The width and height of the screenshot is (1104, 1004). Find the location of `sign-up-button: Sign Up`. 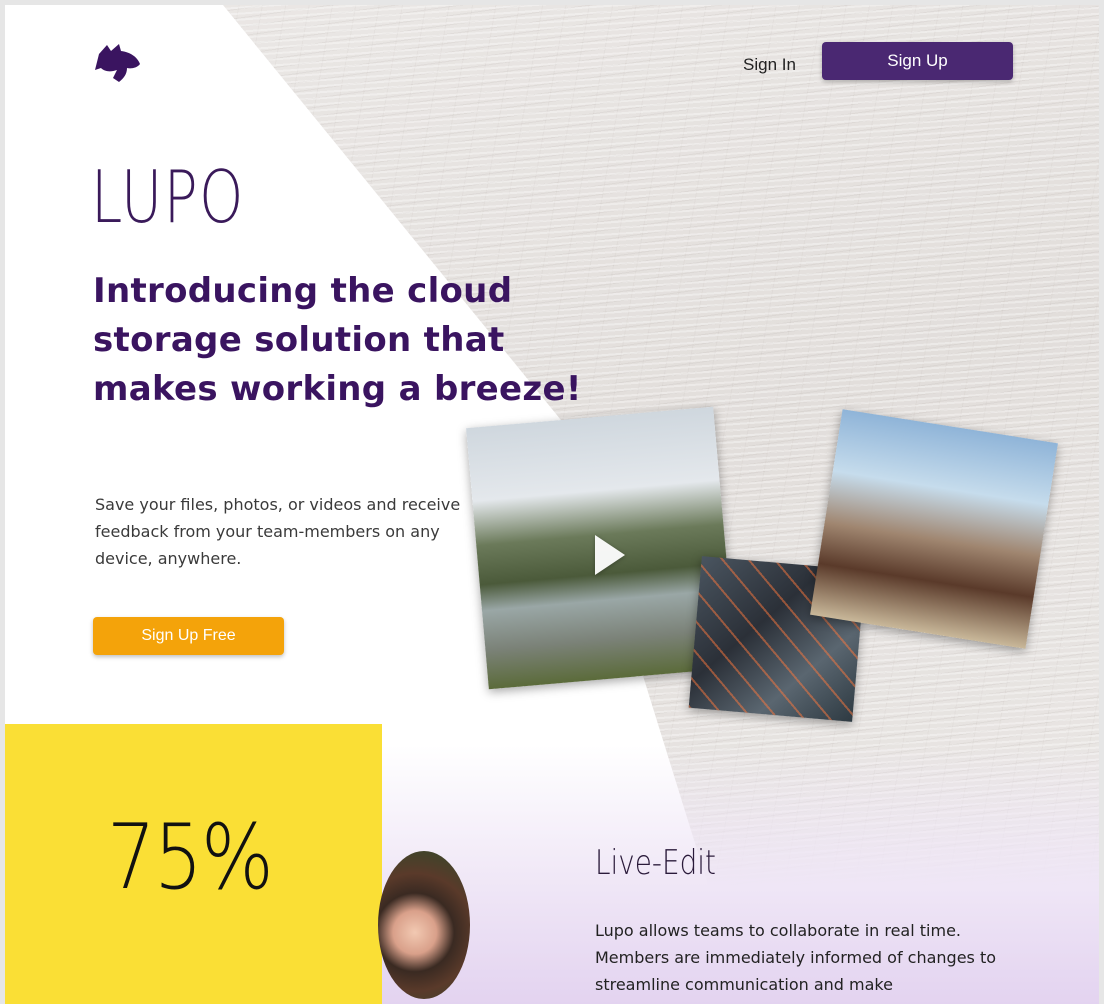

sign-up-button: Sign Up is located at coordinates (917, 61).